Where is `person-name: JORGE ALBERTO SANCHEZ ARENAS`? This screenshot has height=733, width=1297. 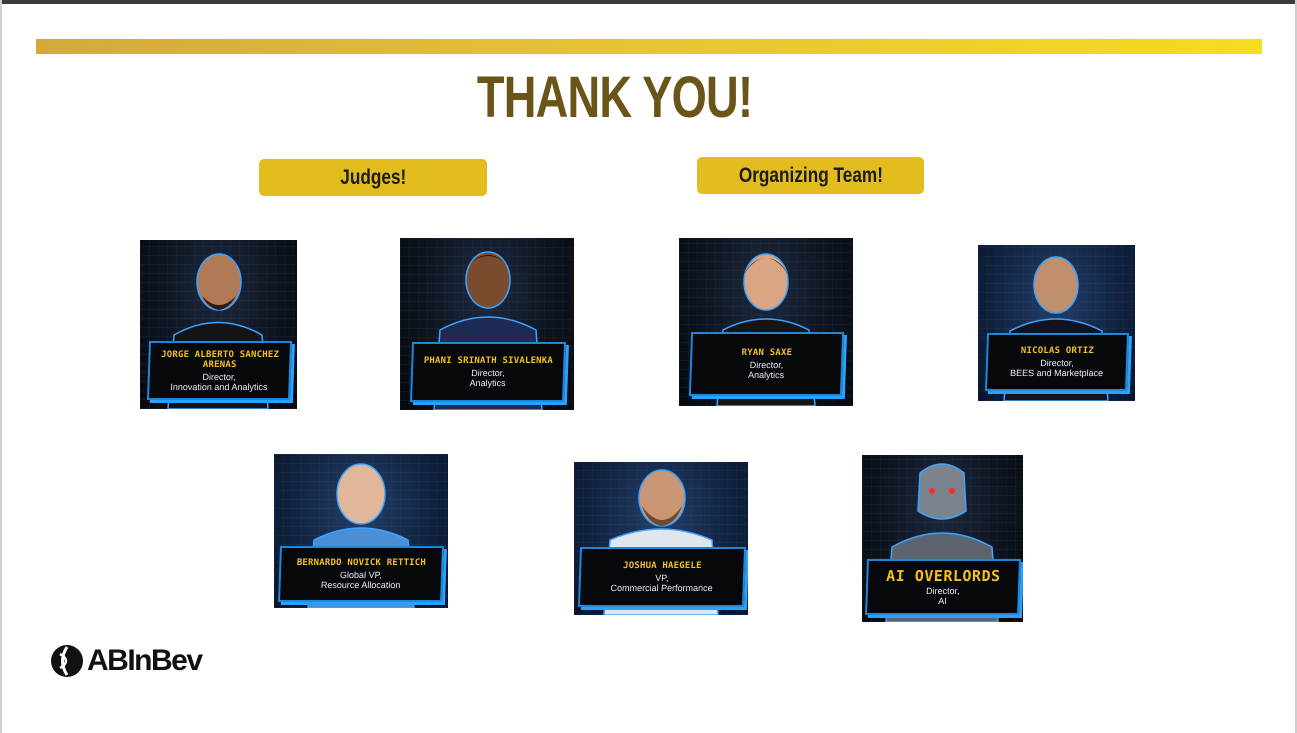 person-name: JORGE ALBERTO SANCHEZ ARENAS is located at coordinates (220, 359).